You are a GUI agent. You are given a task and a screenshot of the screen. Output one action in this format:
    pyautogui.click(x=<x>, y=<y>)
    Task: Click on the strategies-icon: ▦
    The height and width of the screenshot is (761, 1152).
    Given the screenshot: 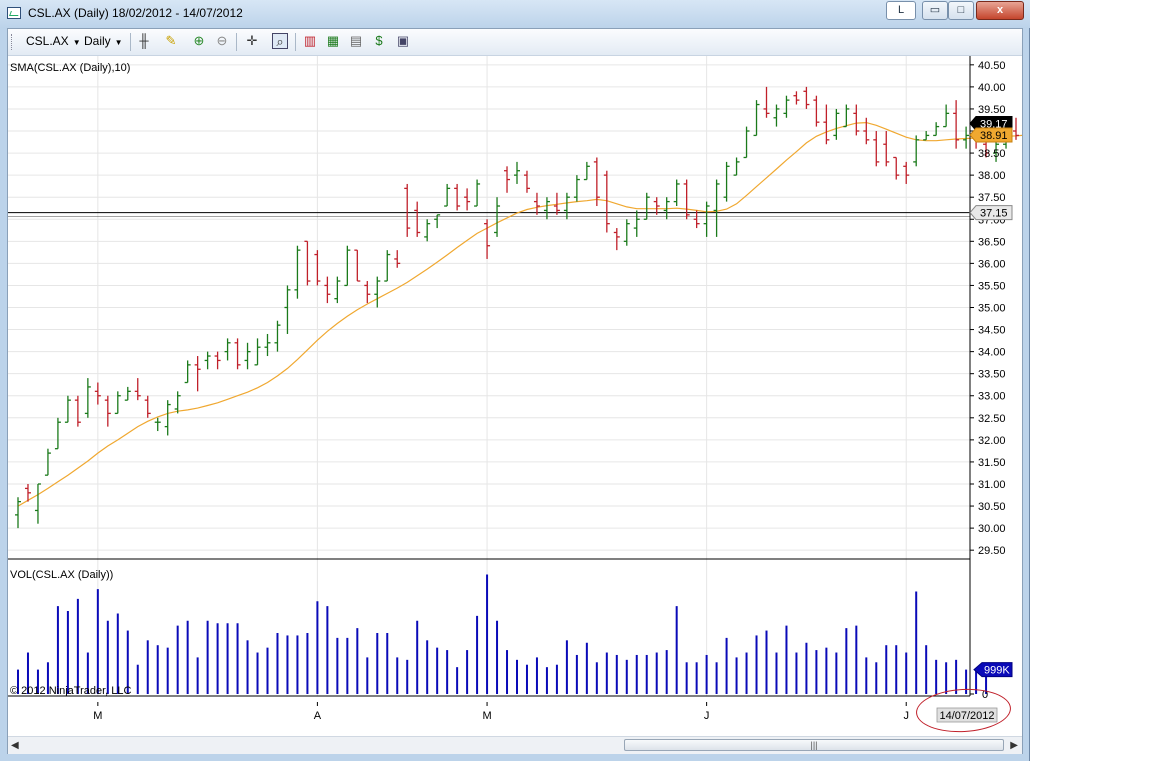 What is the action you would take?
    pyautogui.click(x=333, y=41)
    